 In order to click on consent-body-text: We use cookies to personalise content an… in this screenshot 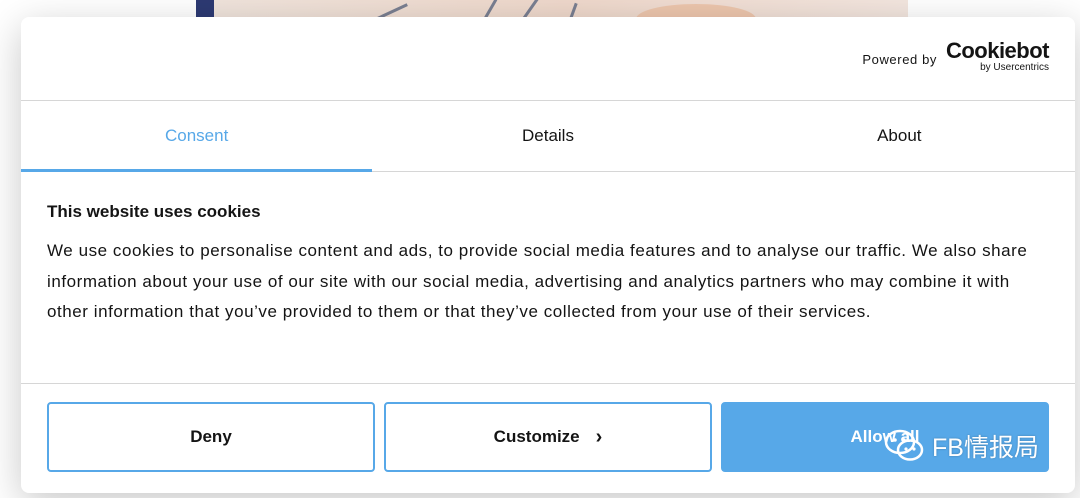, I will do `click(537, 281)`.